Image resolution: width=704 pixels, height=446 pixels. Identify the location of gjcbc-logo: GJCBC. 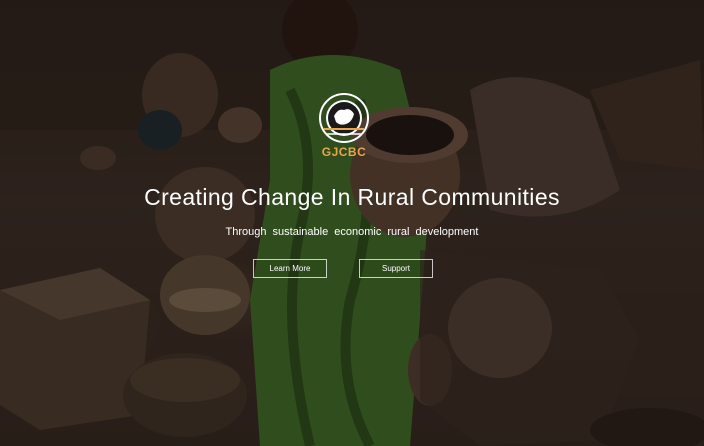
(344, 126).